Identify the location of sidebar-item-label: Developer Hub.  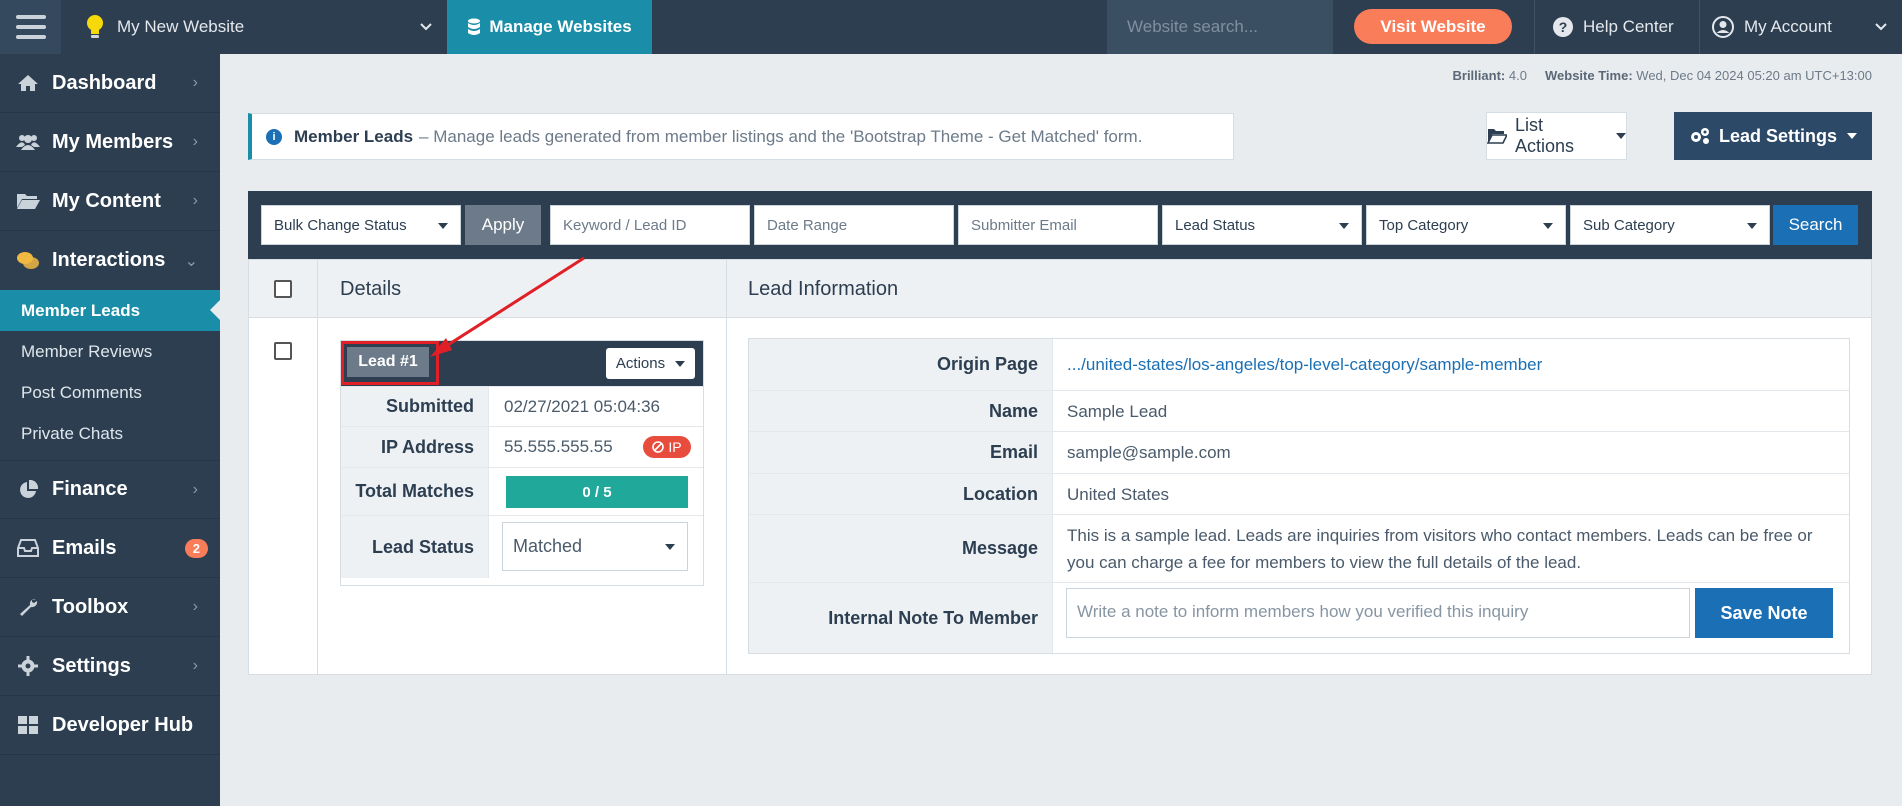
(123, 724).